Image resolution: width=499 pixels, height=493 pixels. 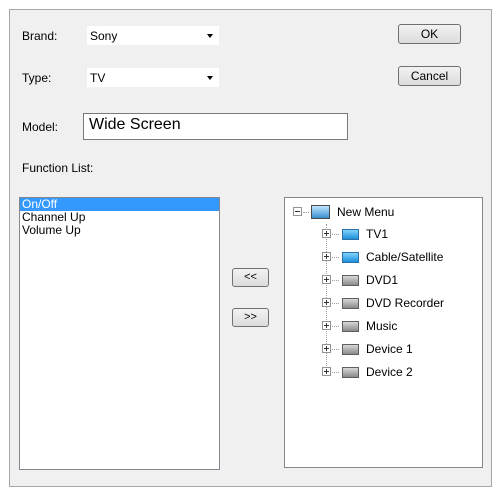 I want to click on dvd-icon, so click(x=350, y=280).